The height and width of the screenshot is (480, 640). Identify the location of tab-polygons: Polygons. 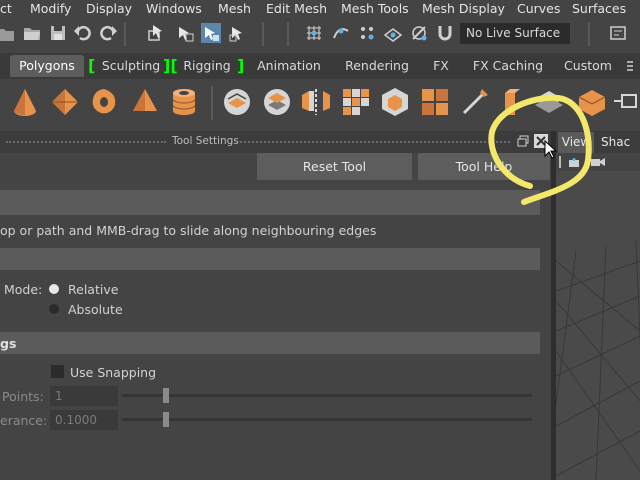
(47, 66).